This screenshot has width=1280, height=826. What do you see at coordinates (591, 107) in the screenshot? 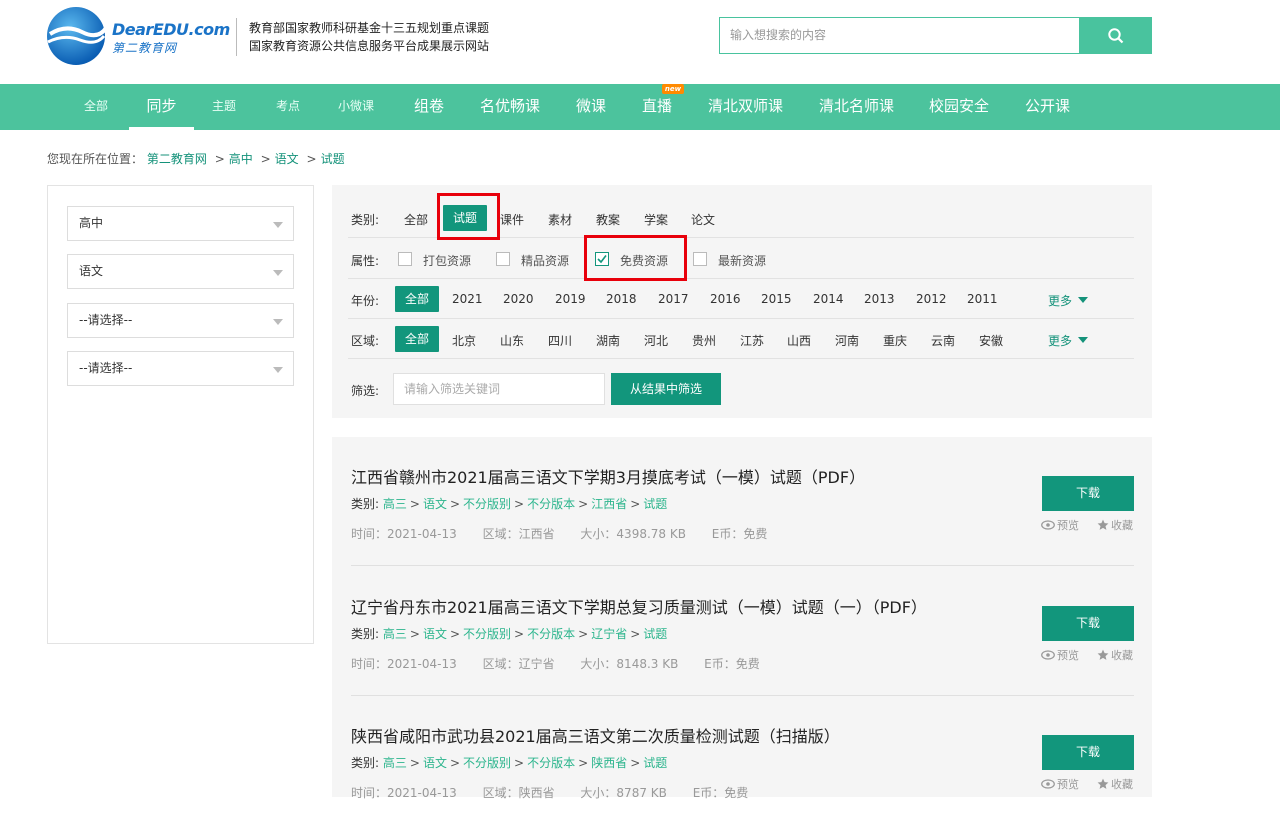
I see `nav-item-micro-course: 微课` at bounding box center [591, 107].